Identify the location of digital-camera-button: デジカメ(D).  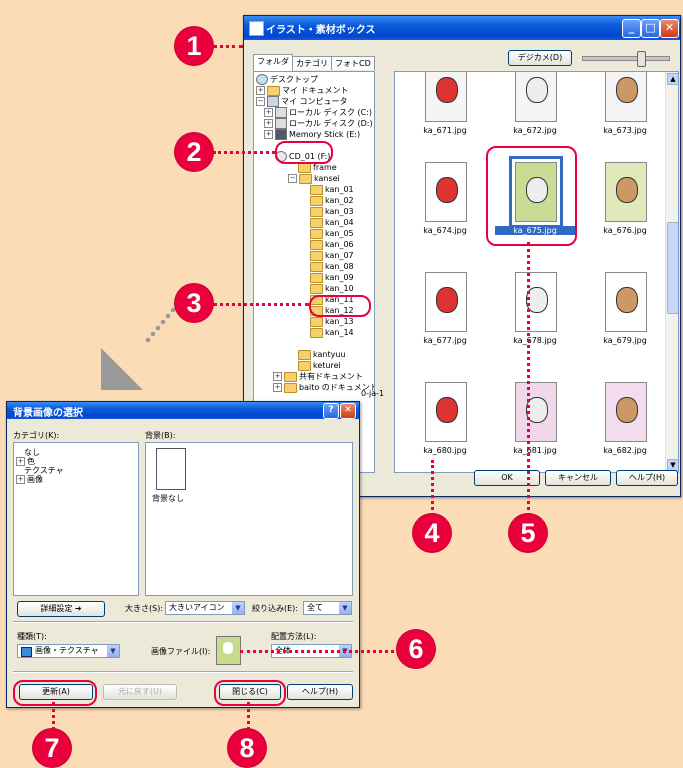
(540, 58).